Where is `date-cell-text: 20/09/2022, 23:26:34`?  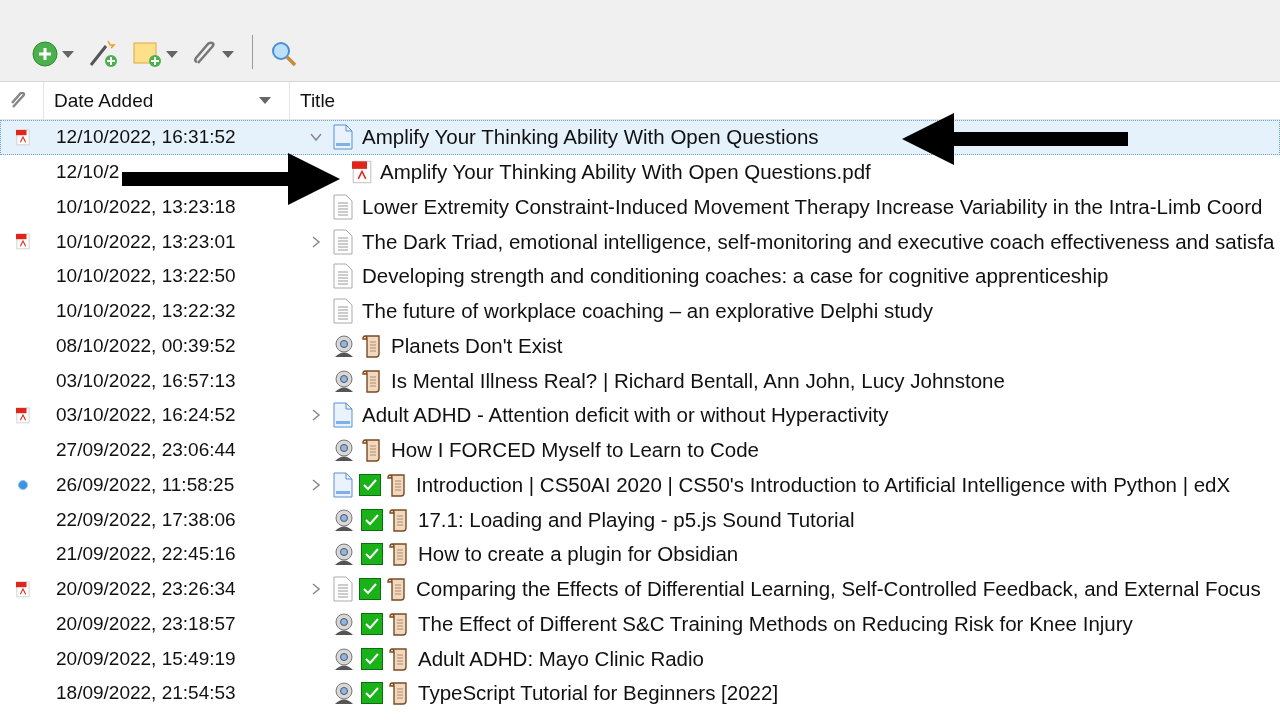
date-cell-text: 20/09/2022, 23:26:34 is located at coordinates (146, 589).